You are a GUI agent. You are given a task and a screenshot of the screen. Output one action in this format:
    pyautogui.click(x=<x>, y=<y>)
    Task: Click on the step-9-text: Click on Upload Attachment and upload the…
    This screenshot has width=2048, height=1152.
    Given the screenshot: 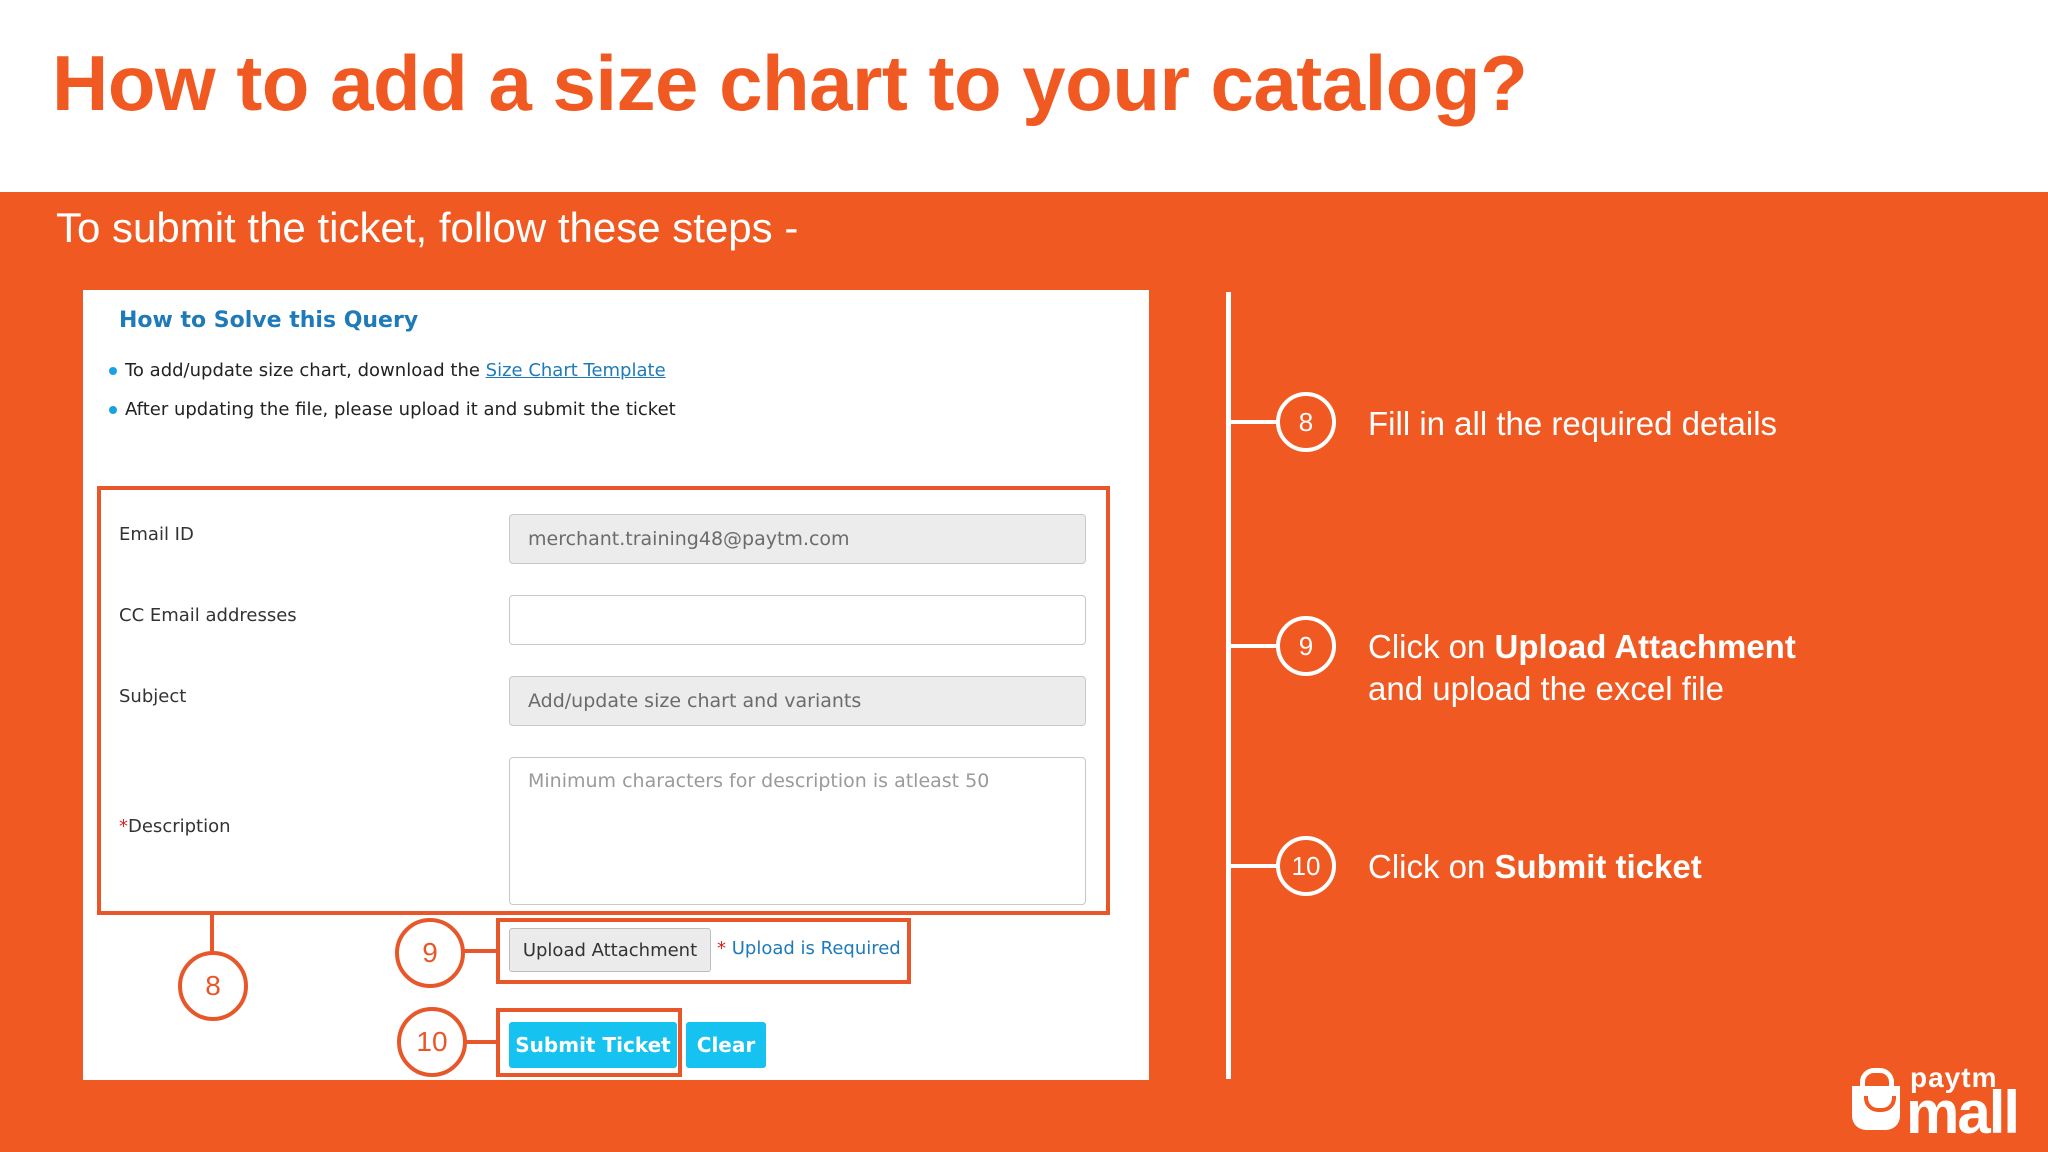 What is the action you would take?
    pyautogui.click(x=1582, y=668)
    